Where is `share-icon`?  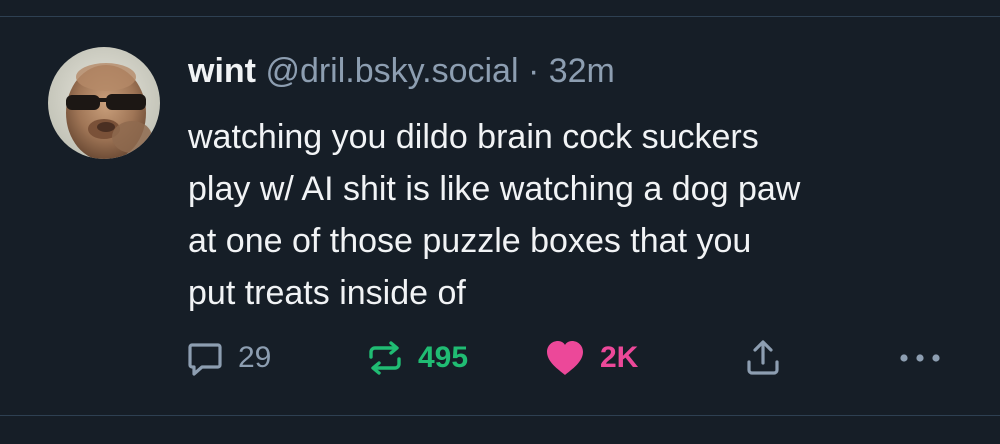 share-icon is located at coordinates (763, 358).